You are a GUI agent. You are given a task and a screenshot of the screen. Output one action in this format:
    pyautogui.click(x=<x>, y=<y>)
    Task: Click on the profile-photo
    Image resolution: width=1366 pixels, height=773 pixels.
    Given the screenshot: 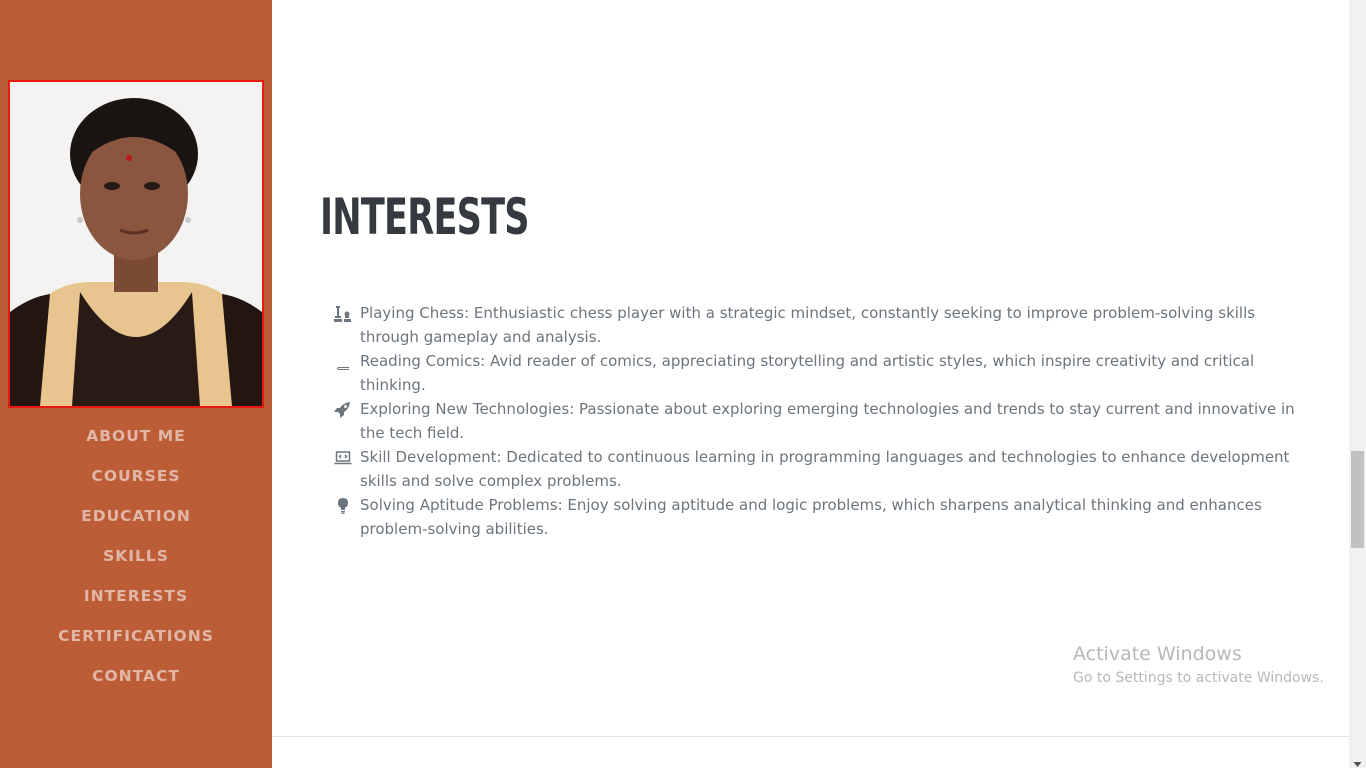 What is the action you would take?
    pyautogui.click(x=136, y=244)
    